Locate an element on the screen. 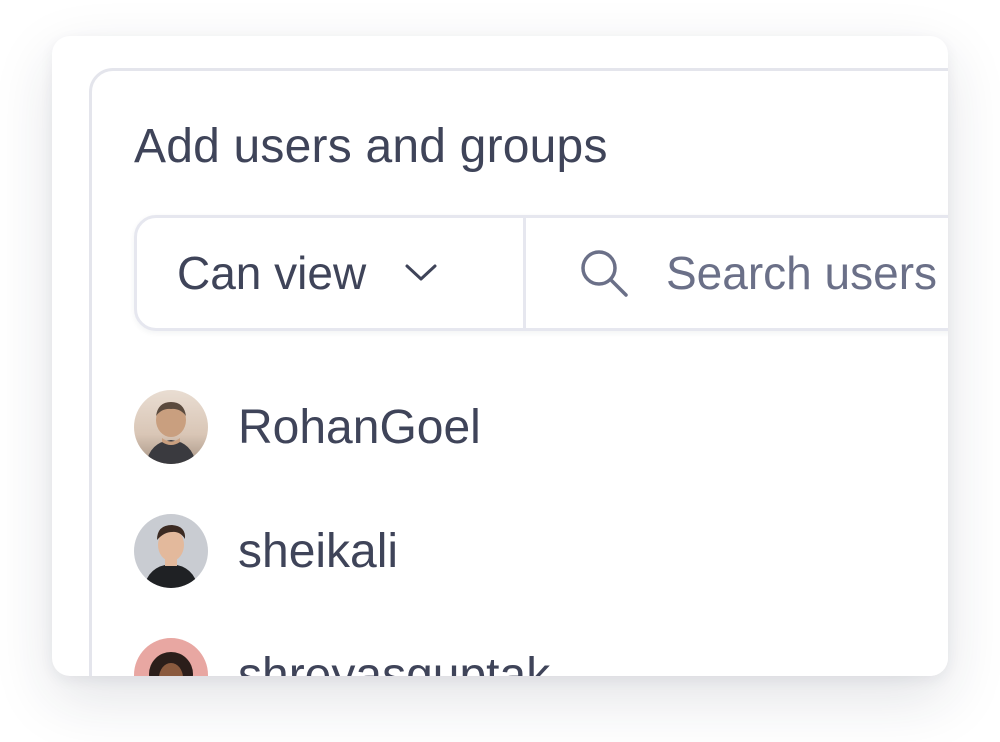  search-input is located at coordinates (807, 273).